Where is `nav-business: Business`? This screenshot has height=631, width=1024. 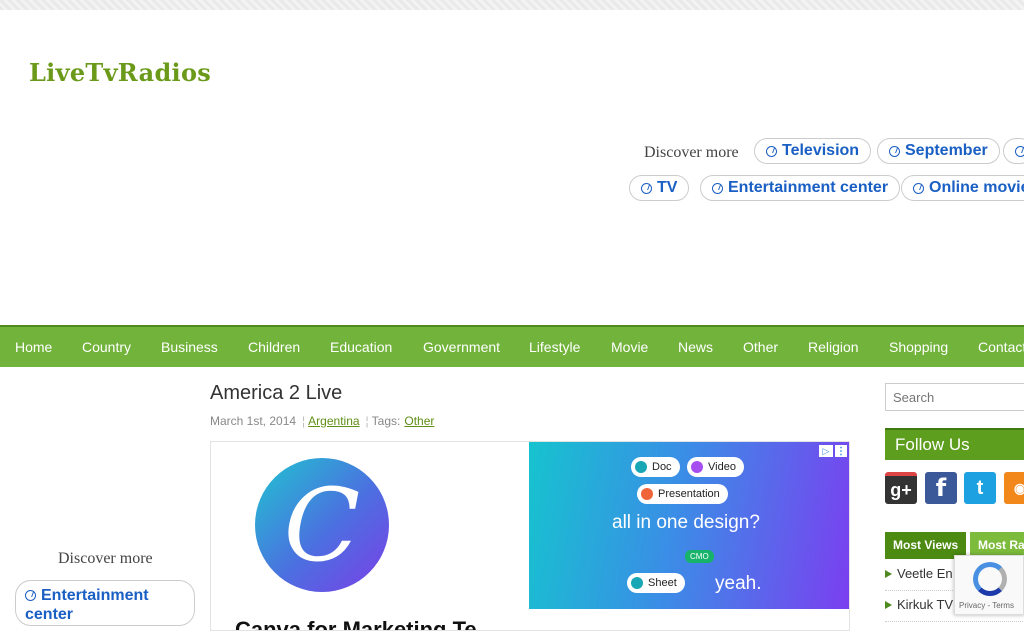 nav-business: Business is located at coordinates (189, 347).